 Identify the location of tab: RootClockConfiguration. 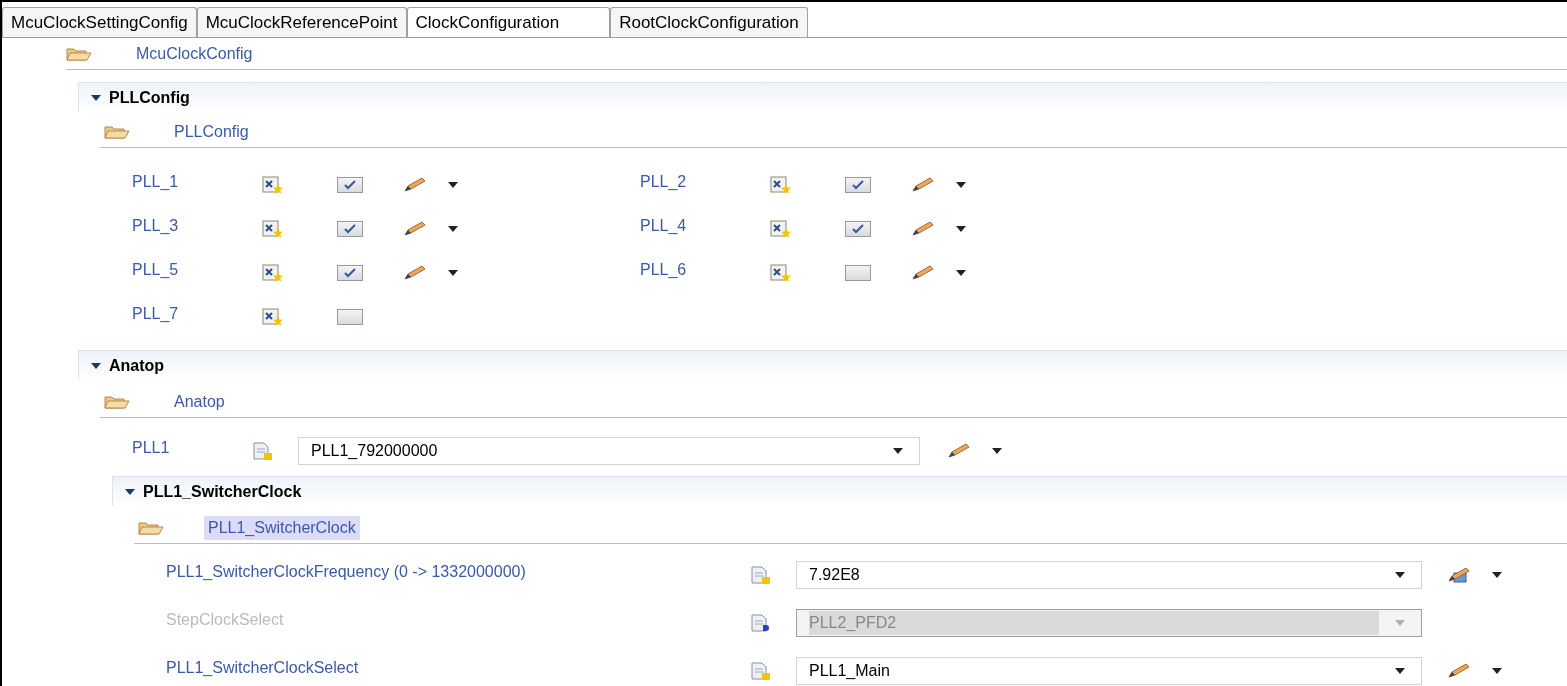
(709, 22).